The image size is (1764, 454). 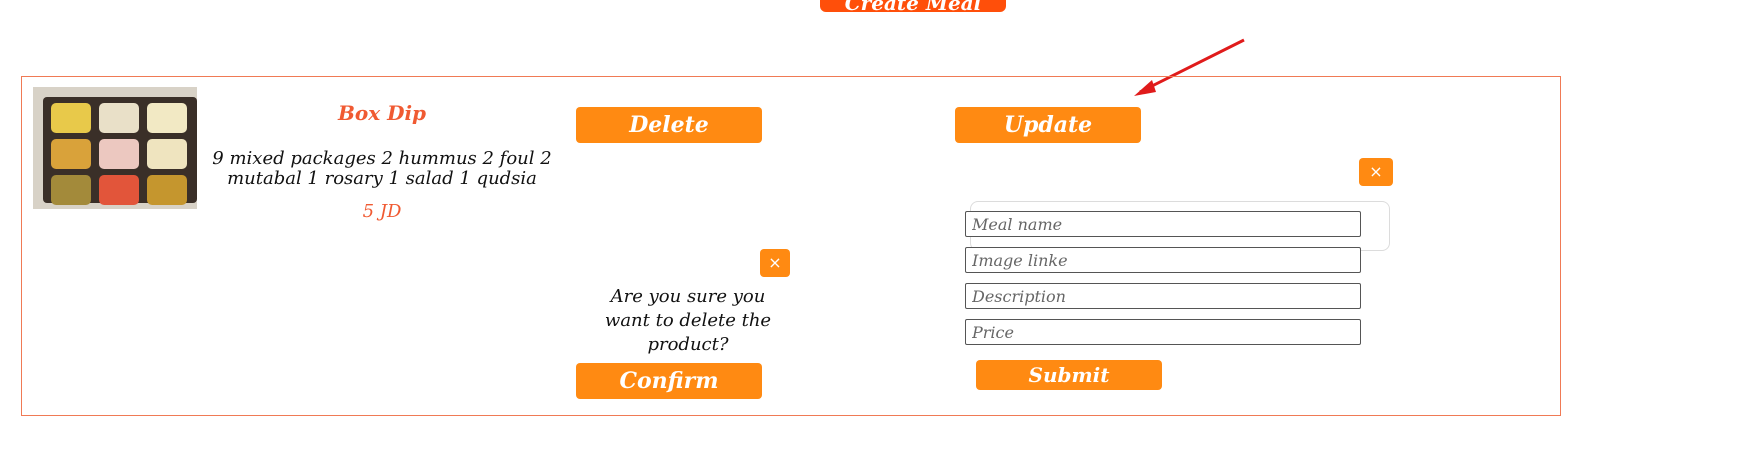 What do you see at coordinates (669, 125) in the screenshot?
I see `delete-button: Delete` at bounding box center [669, 125].